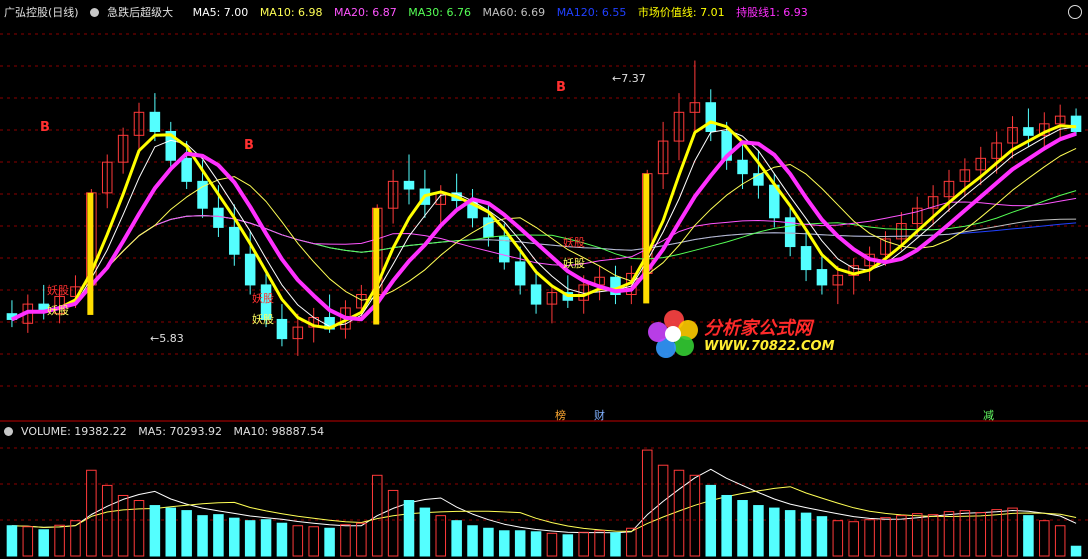 The width and height of the screenshot is (1088, 559). What do you see at coordinates (574, 263) in the screenshot?
I see `signal-label-yellow-3: 妖股` at bounding box center [574, 263].